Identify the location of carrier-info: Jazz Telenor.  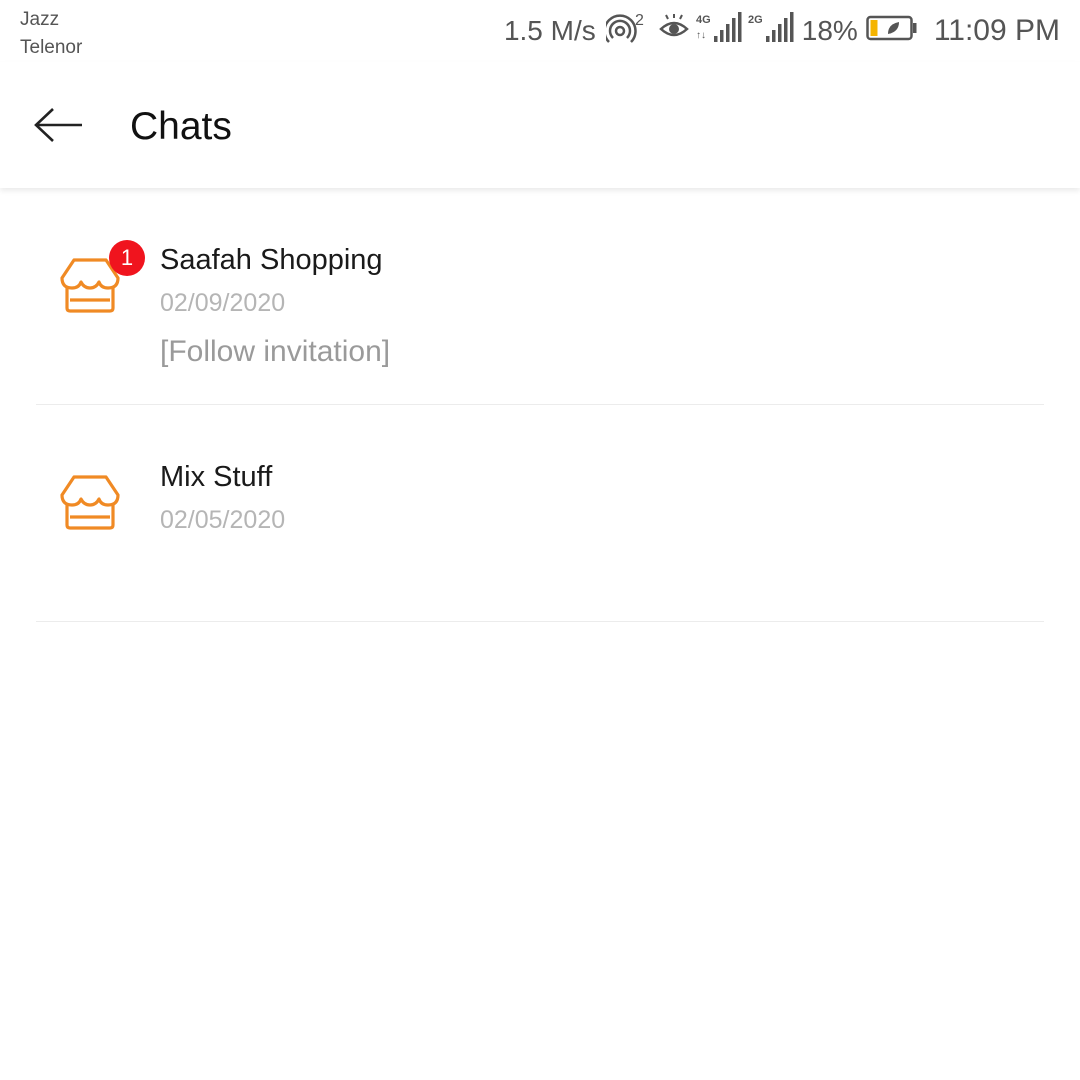
(51, 34).